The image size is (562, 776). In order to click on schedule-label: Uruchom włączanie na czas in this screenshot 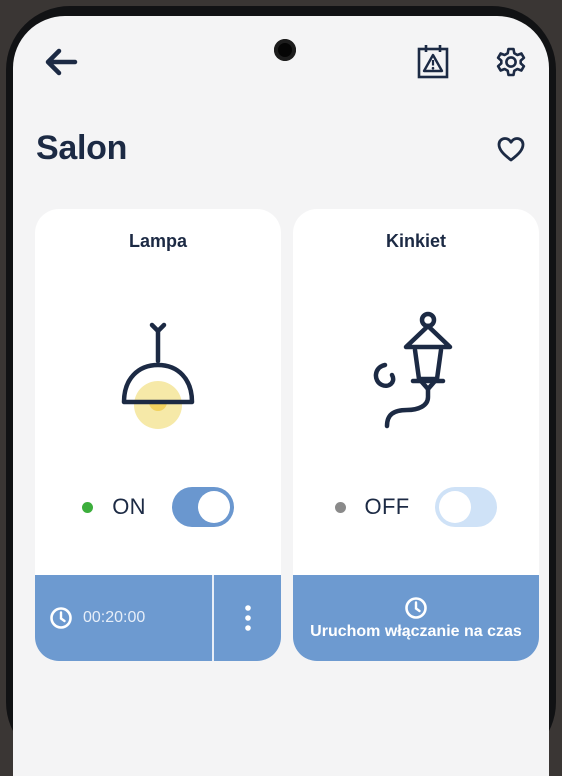, I will do `click(416, 631)`.